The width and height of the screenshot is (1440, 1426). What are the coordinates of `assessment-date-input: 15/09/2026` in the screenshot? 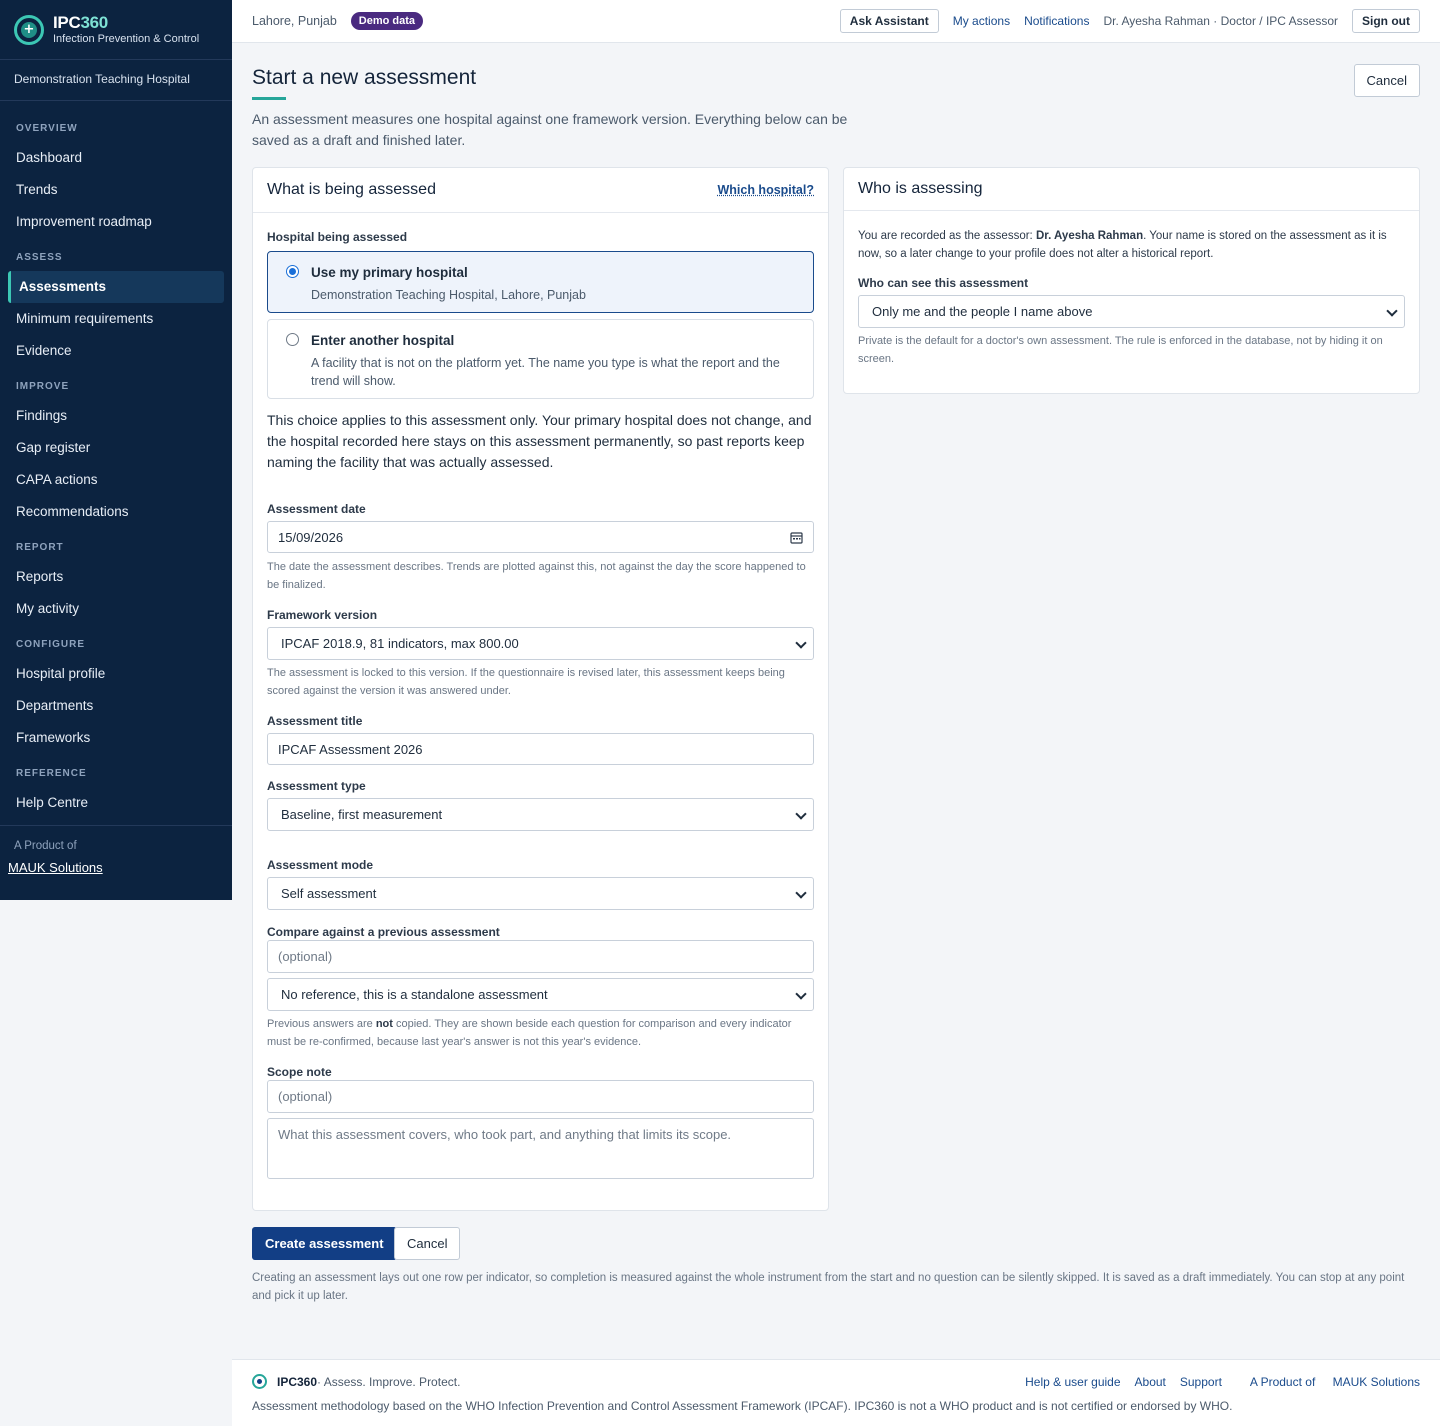 It's located at (540, 537).